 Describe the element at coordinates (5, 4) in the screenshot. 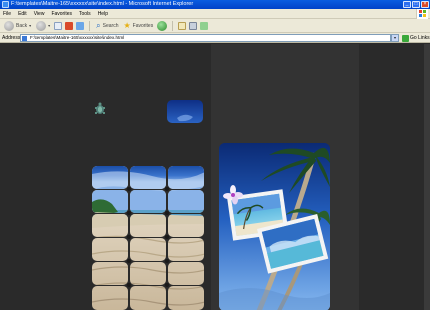

I see `ie-icon` at that location.